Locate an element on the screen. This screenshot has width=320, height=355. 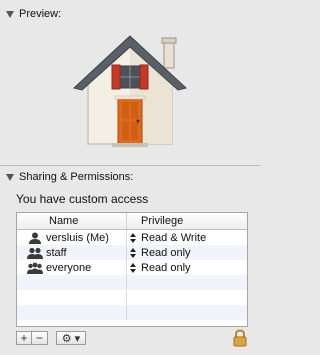
lock-icon is located at coordinates (240, 338).